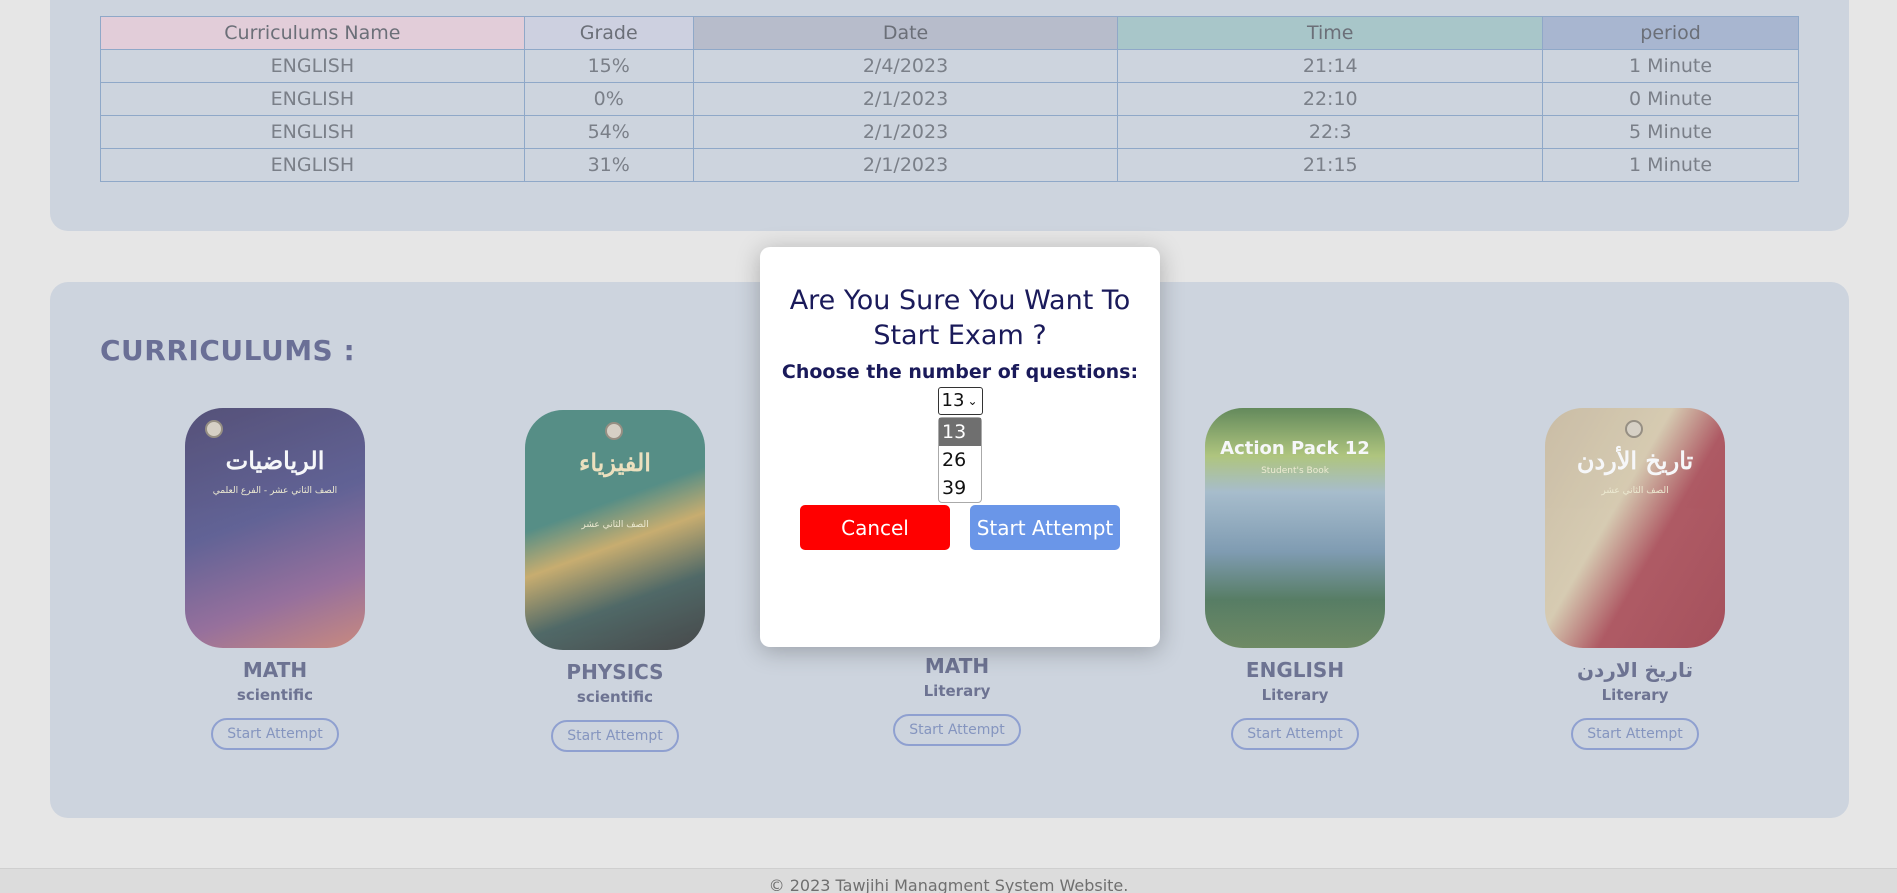 Image resolution: width=1897 pixels, height=893 pixels. Describe the element at coordinates (1330, 99) in the screenshot. I see `cell-time: 22:10` at that location.